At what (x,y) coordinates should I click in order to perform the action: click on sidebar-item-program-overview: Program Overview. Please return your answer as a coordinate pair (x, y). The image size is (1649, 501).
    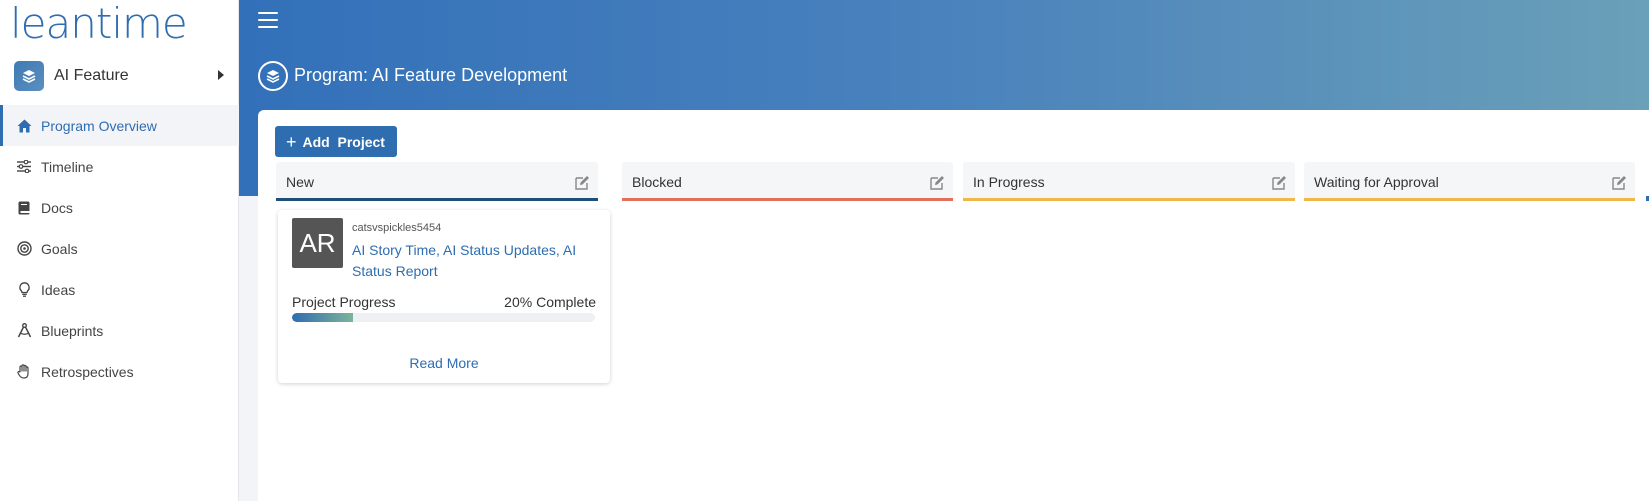
    Looking at the image, I should click on (119, 125).